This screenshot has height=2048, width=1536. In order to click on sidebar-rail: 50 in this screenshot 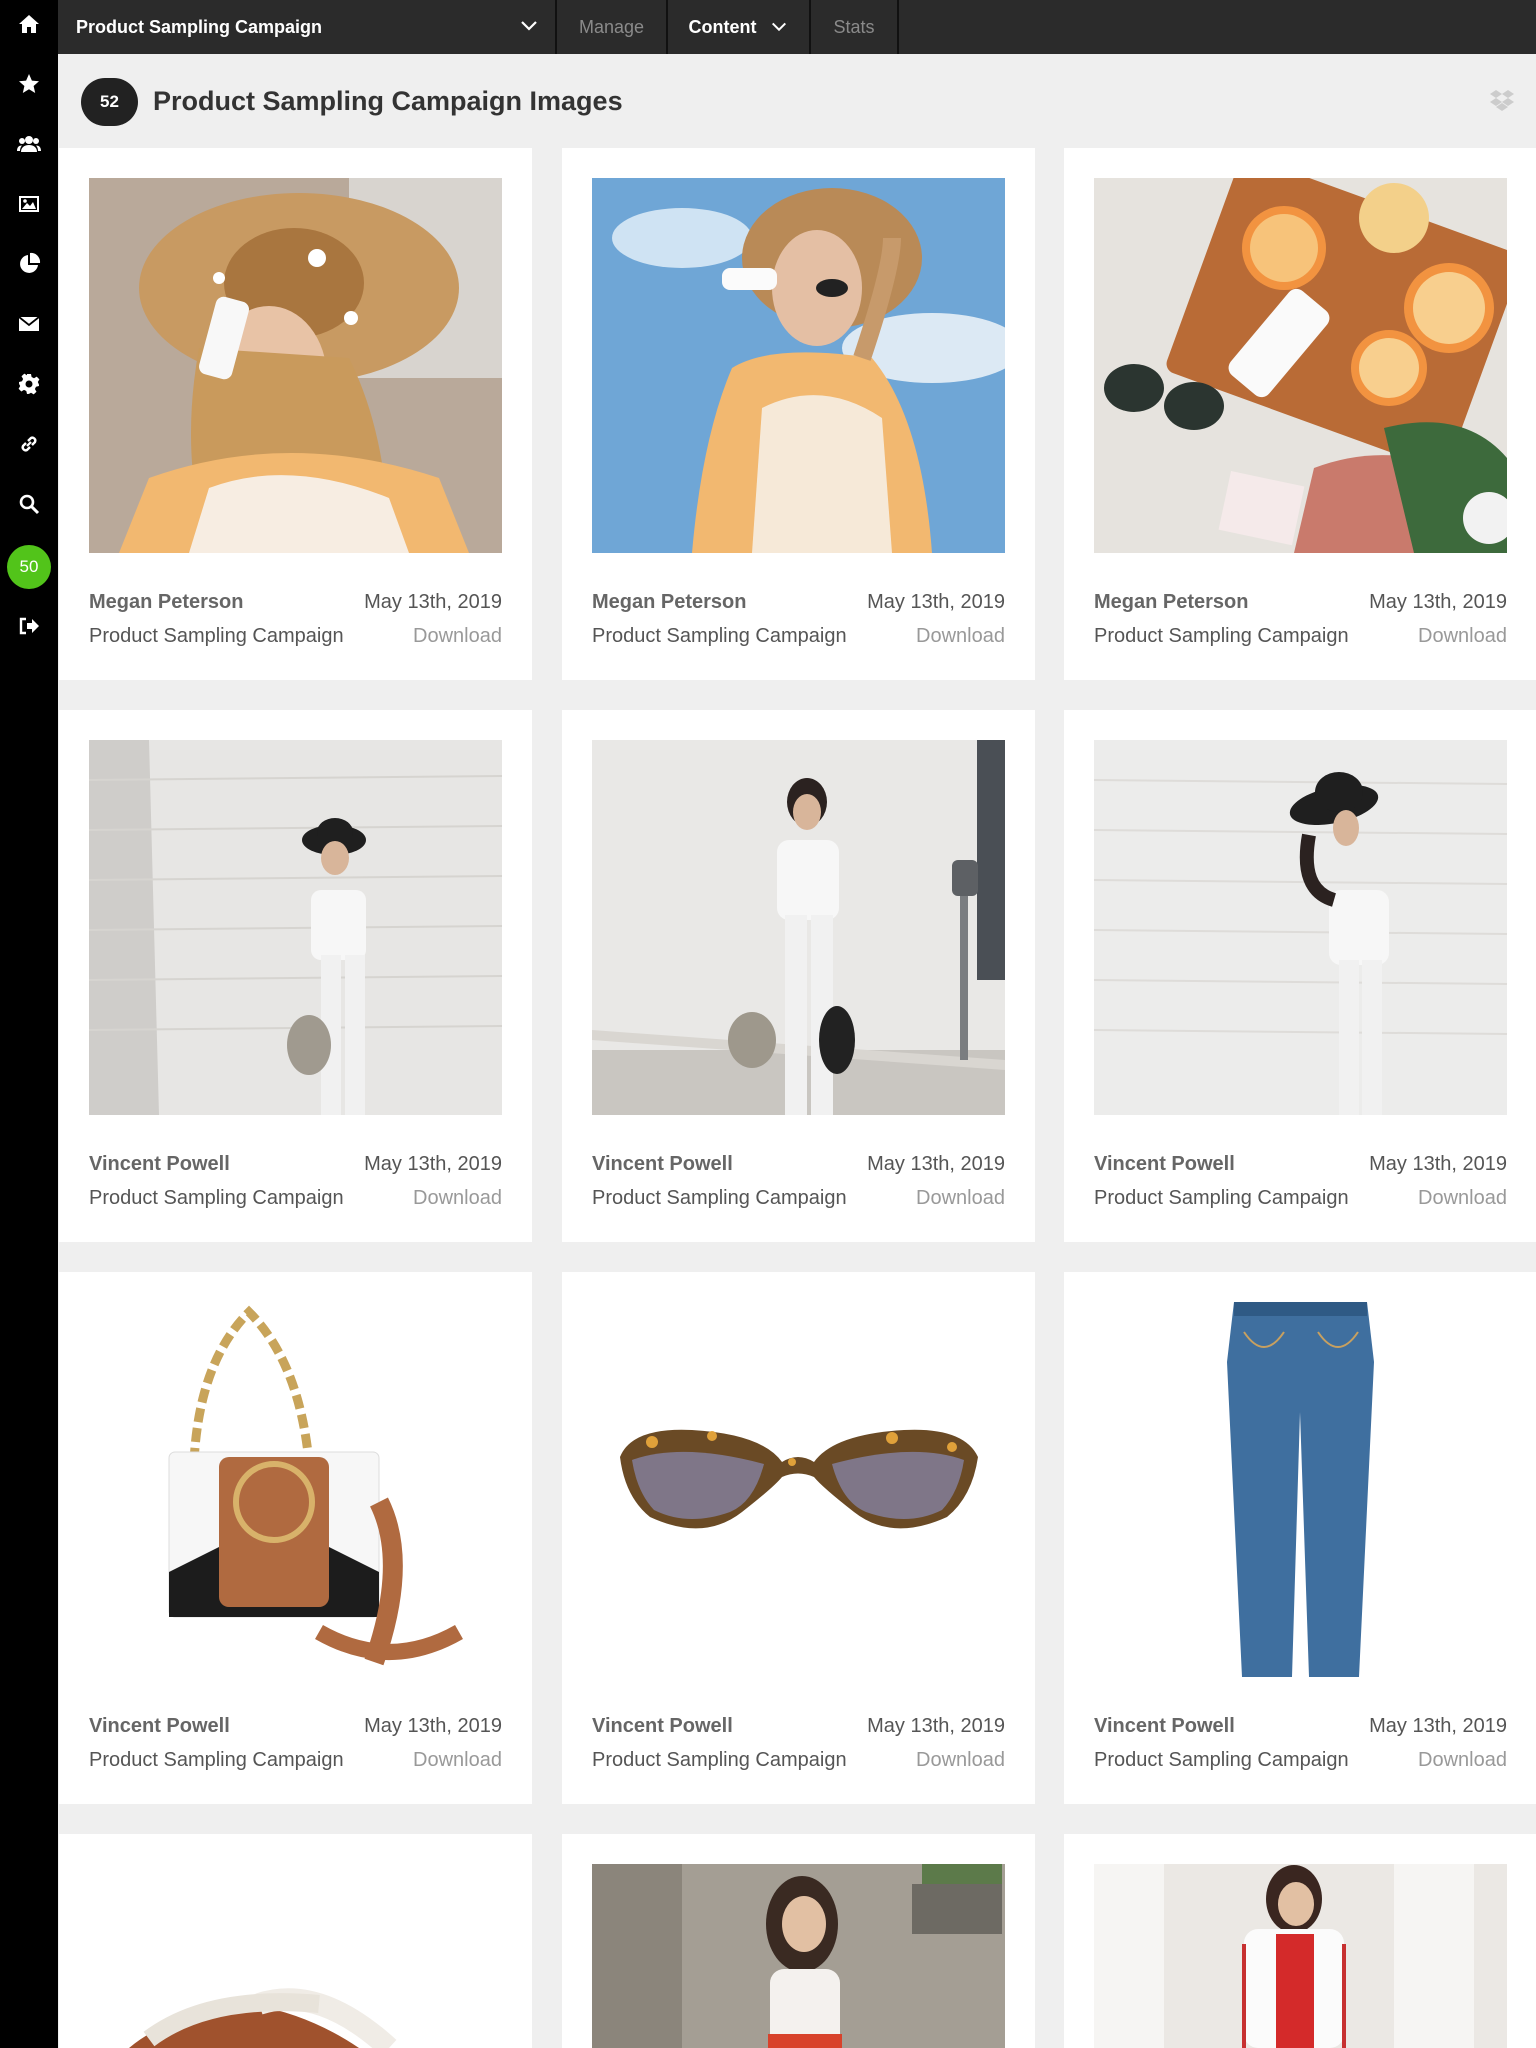, I will do `click(29, 1024)`.